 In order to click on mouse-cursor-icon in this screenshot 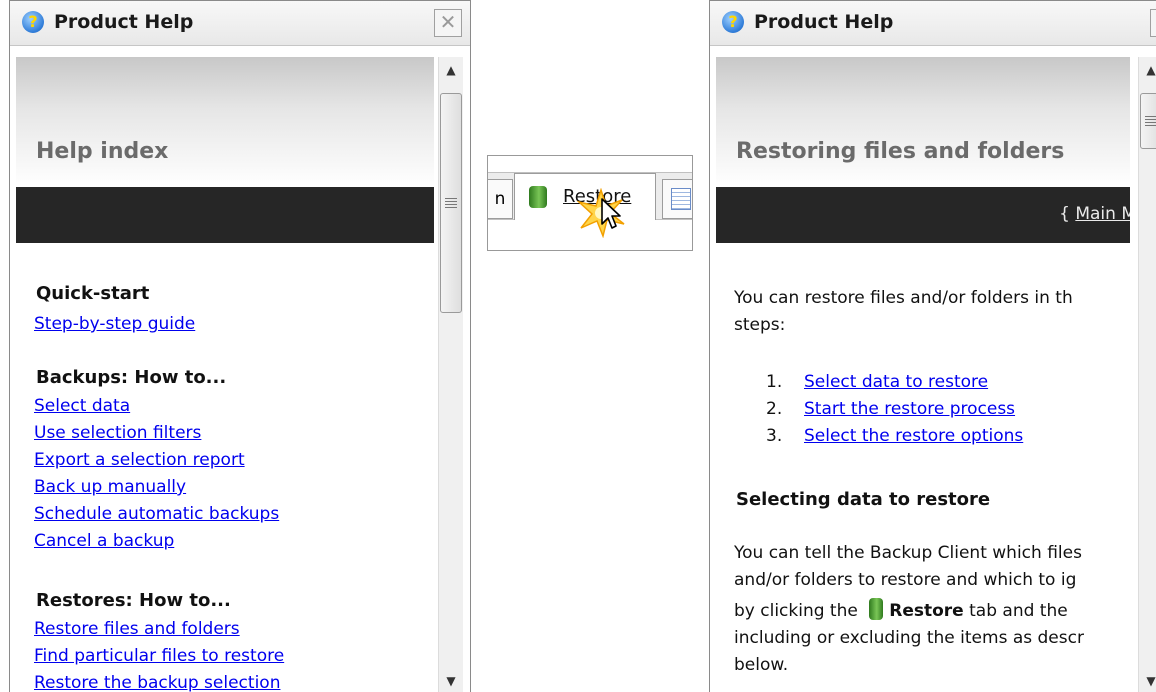, I will do `click(611, 213)`.